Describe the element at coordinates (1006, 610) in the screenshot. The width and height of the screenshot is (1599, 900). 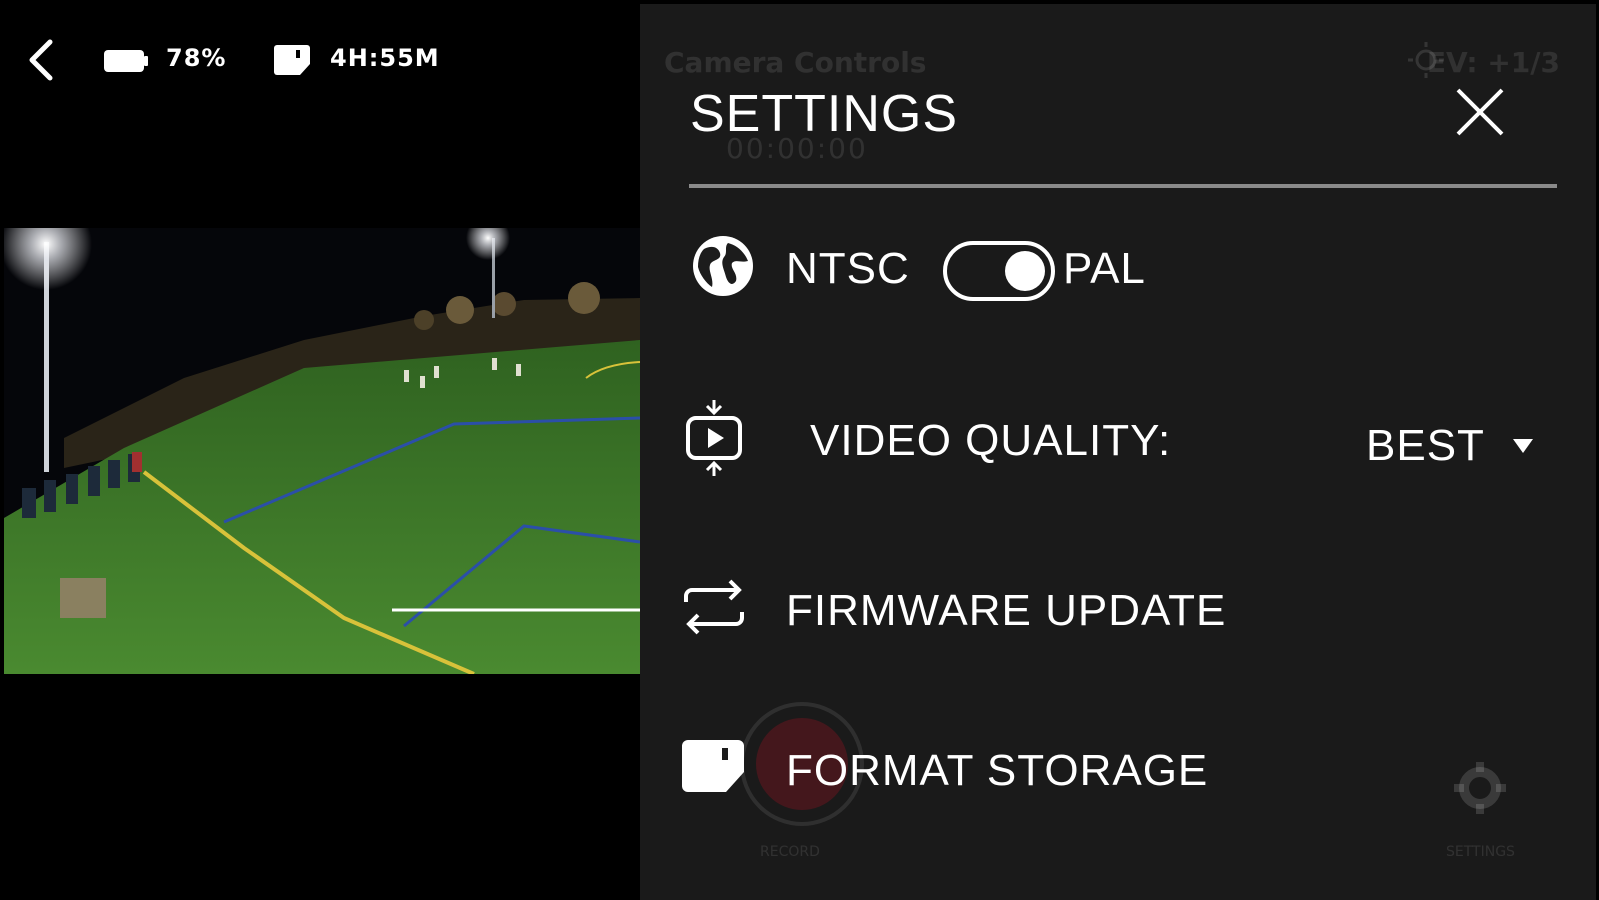
I see `firmware-update-label: FIRMWARE UPDATE` at that location.